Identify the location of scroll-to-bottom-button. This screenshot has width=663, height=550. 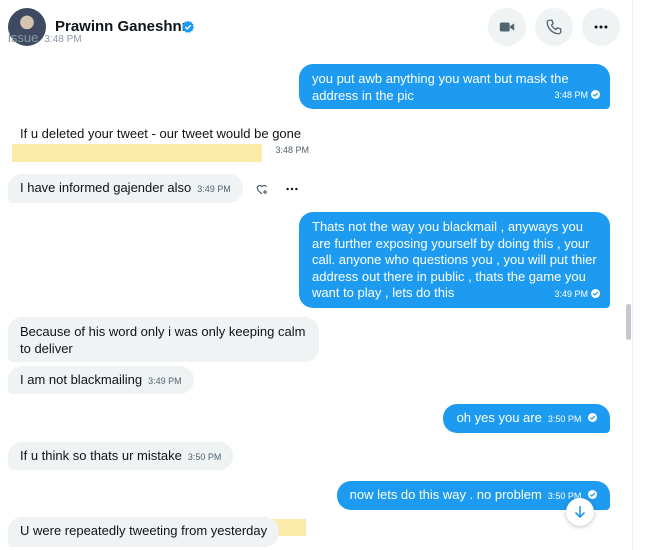
(580, 512).